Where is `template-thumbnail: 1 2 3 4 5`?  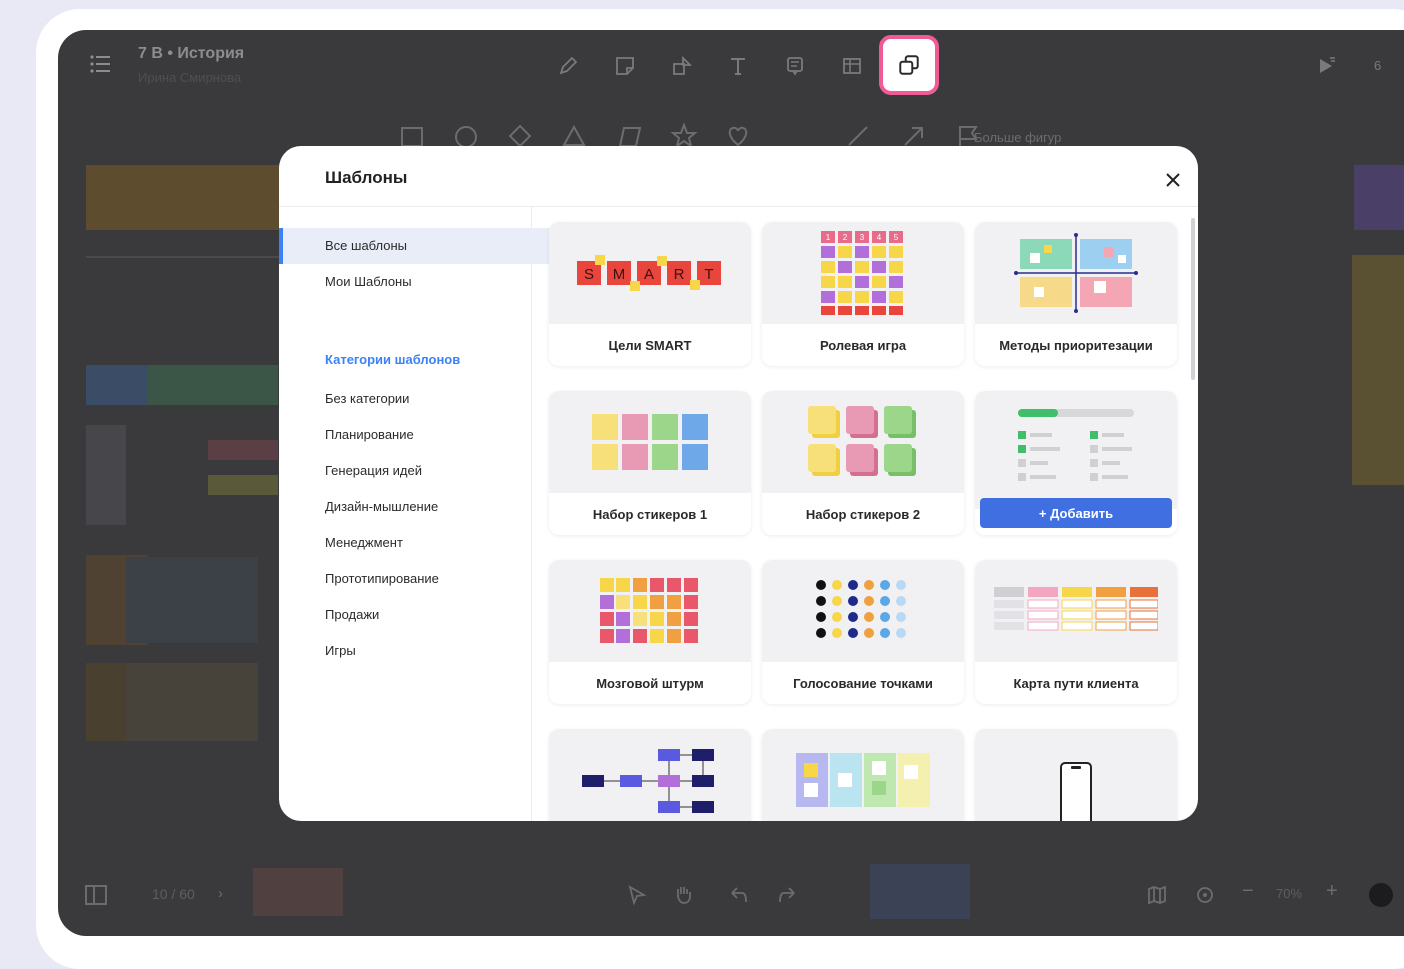 template-thumbnail: 1 2 3 4 5 is located at coordinates (863, 273).